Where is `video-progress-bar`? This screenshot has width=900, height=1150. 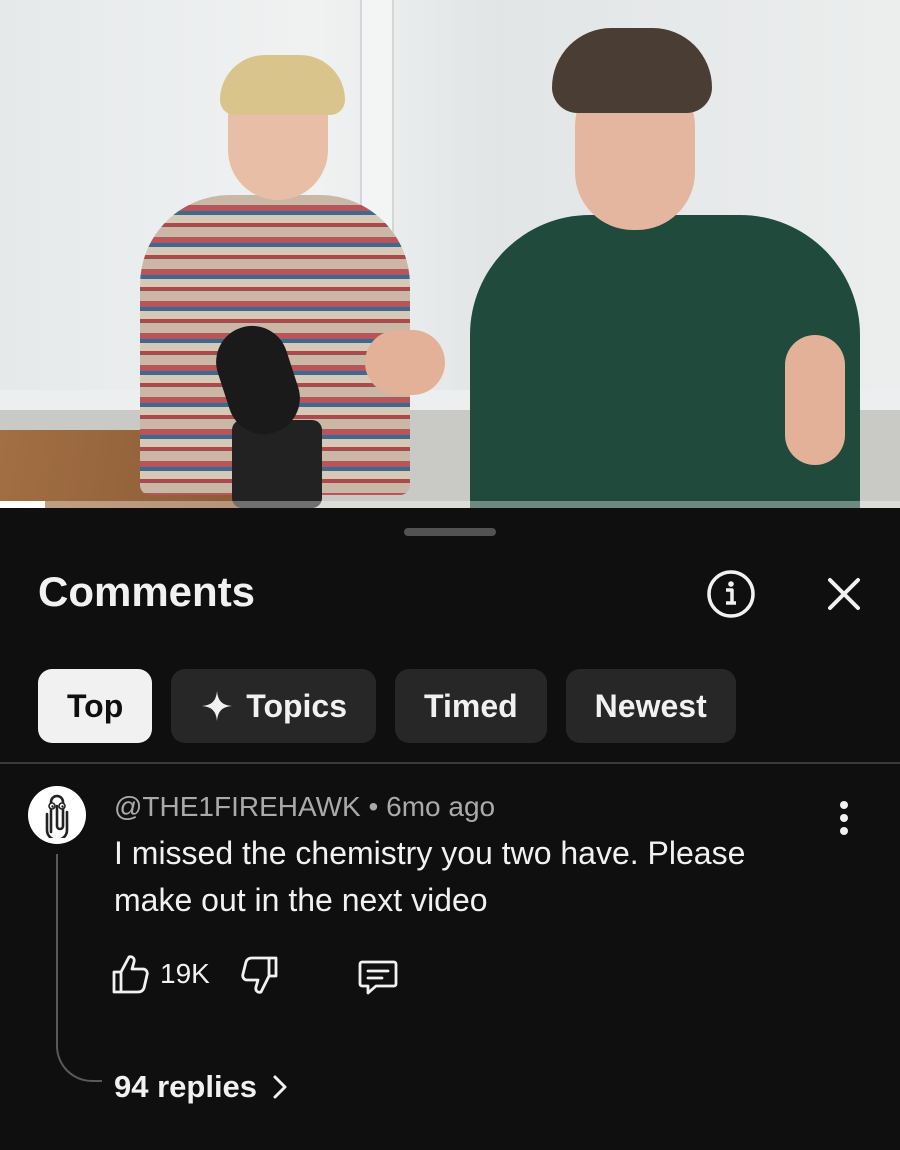 video-progress-bar is located at coordinates (450, 504).